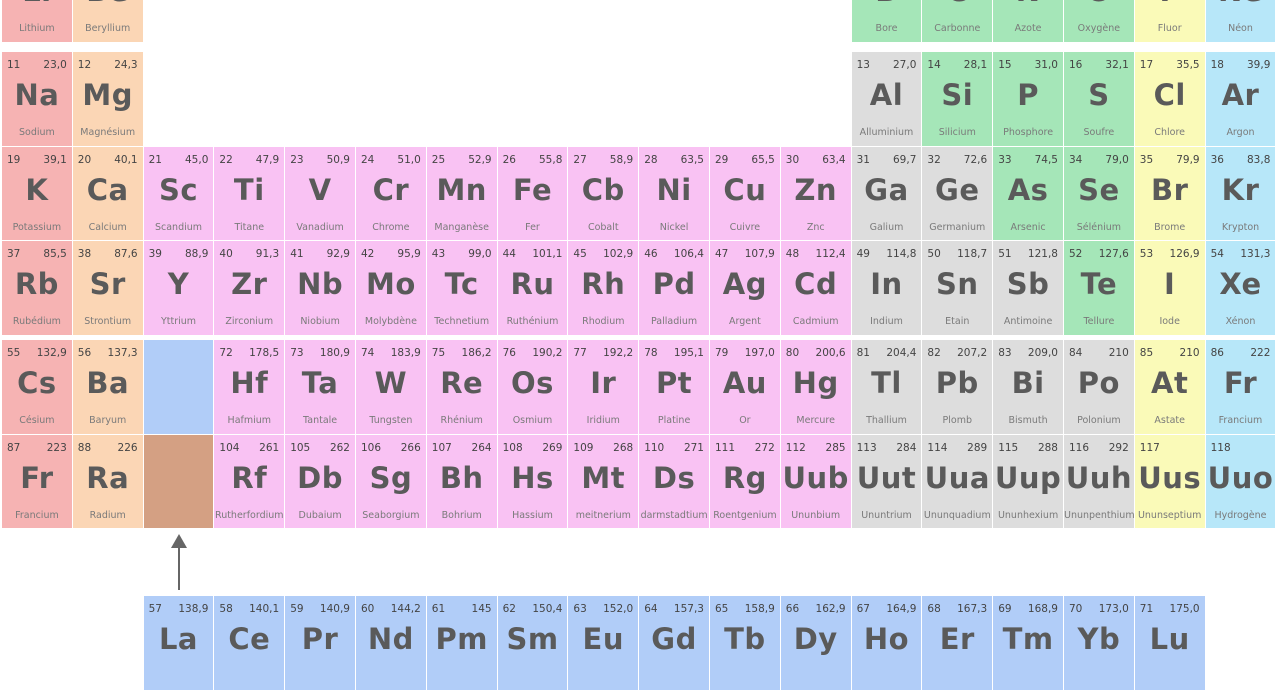  I want to click on element-cell: 63 152,0 Eu, so click(604, 643).